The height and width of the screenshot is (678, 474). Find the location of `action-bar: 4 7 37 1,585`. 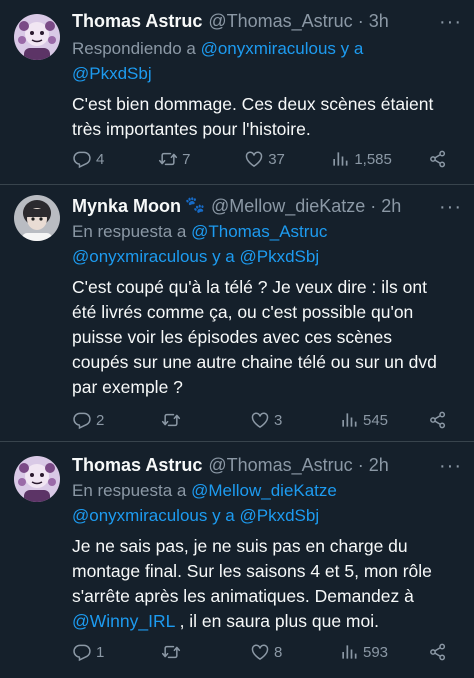

action-bar: 4 7 37 1,585 is located at coordinates (262, 159).